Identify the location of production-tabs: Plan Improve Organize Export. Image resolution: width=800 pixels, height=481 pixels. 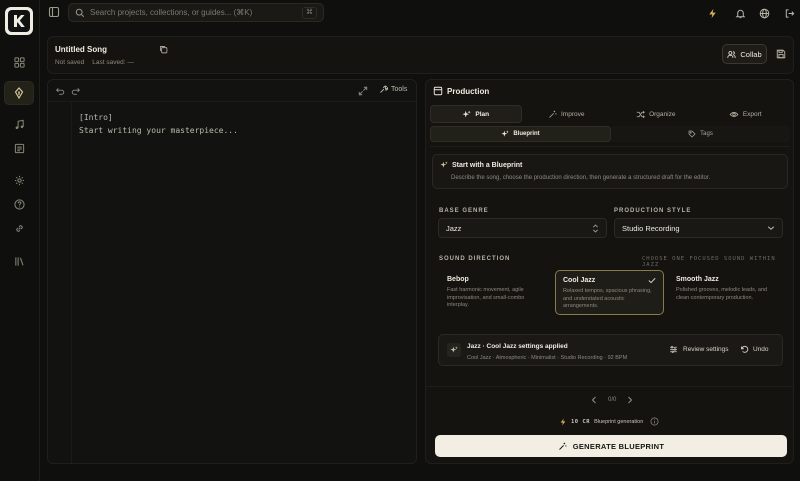
(610, 114).